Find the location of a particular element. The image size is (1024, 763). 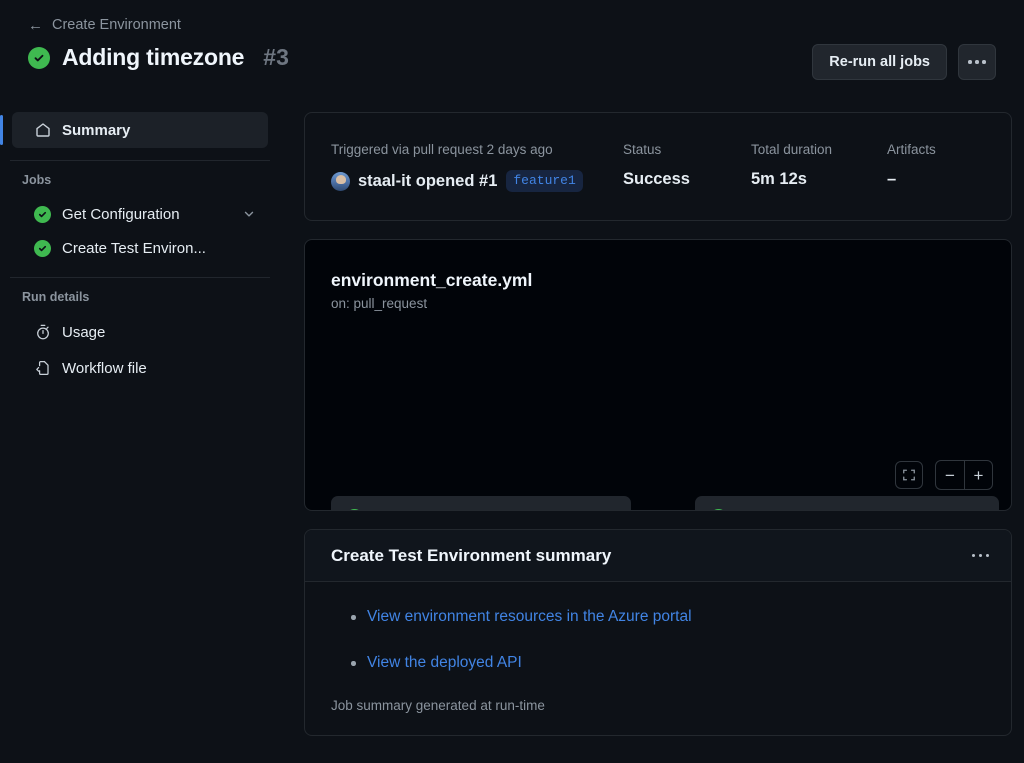

sidebar-item-get-configuration: Get Configuration is located at coordinates (140, 214).